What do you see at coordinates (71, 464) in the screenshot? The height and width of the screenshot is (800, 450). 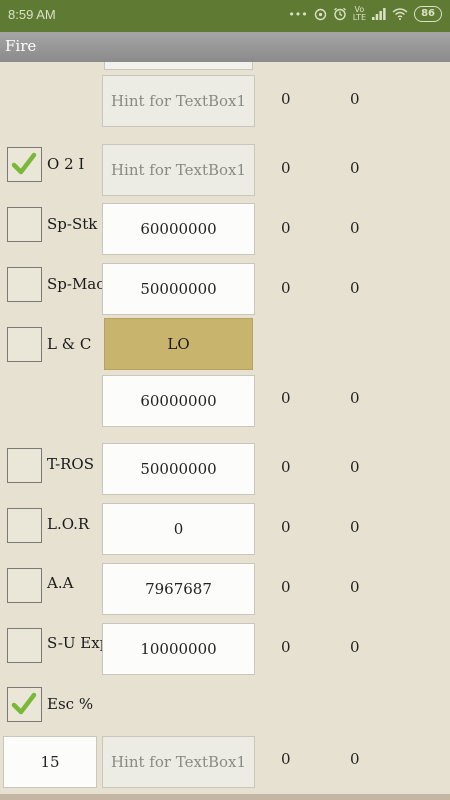 I see `label-t-ros: T-ROS` at bounding box center [71, 464].